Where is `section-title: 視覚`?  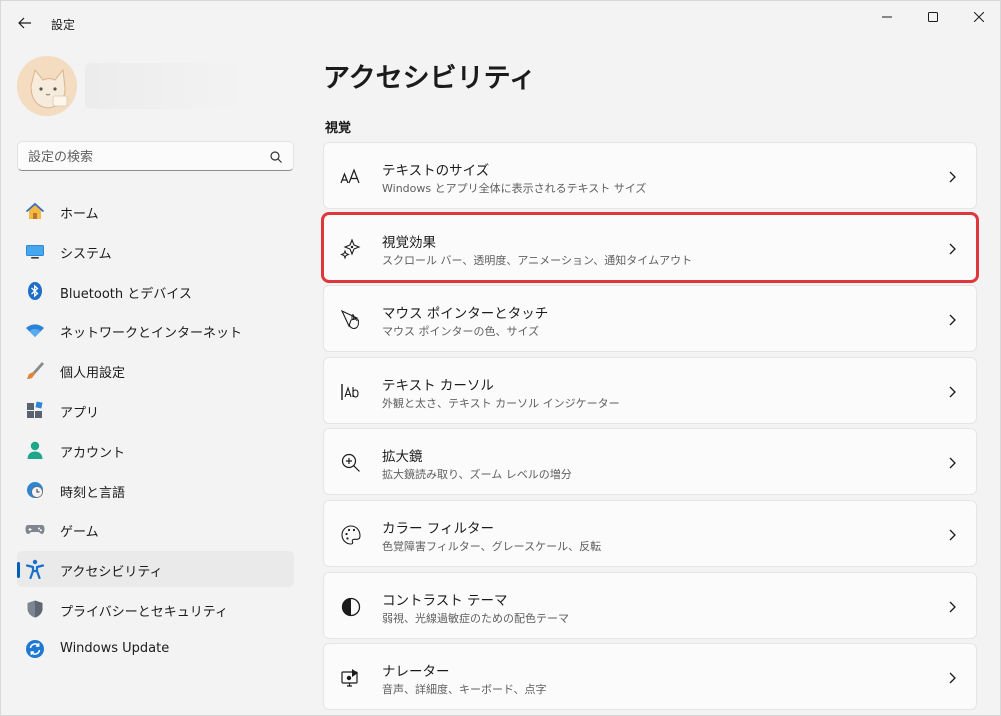
section-title: 視覚 is located at coordinates (338, 128).